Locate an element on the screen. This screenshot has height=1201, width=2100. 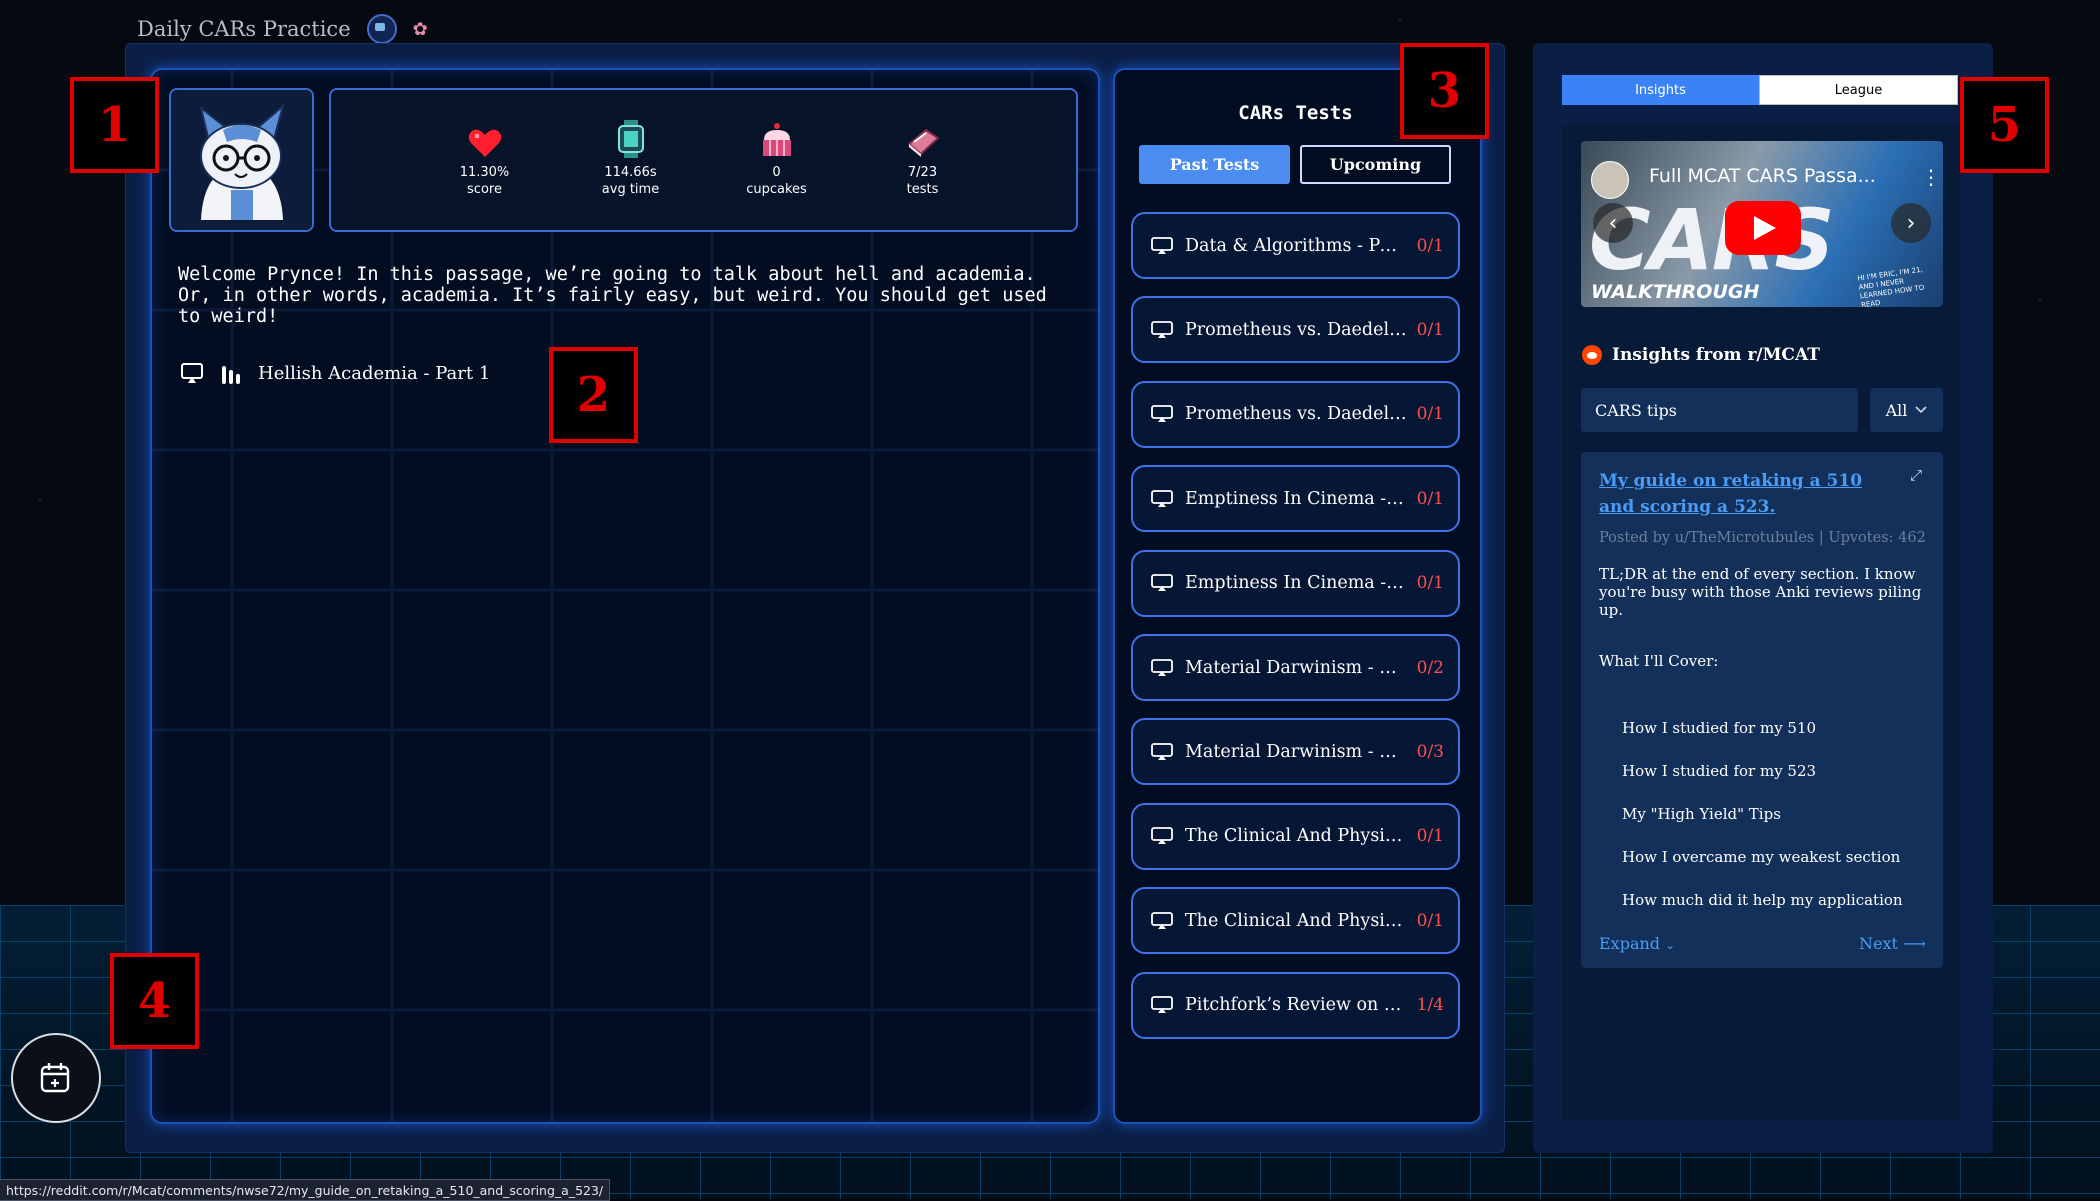
more-options-icon: ⋮ is located at coordinates (1931, 177).